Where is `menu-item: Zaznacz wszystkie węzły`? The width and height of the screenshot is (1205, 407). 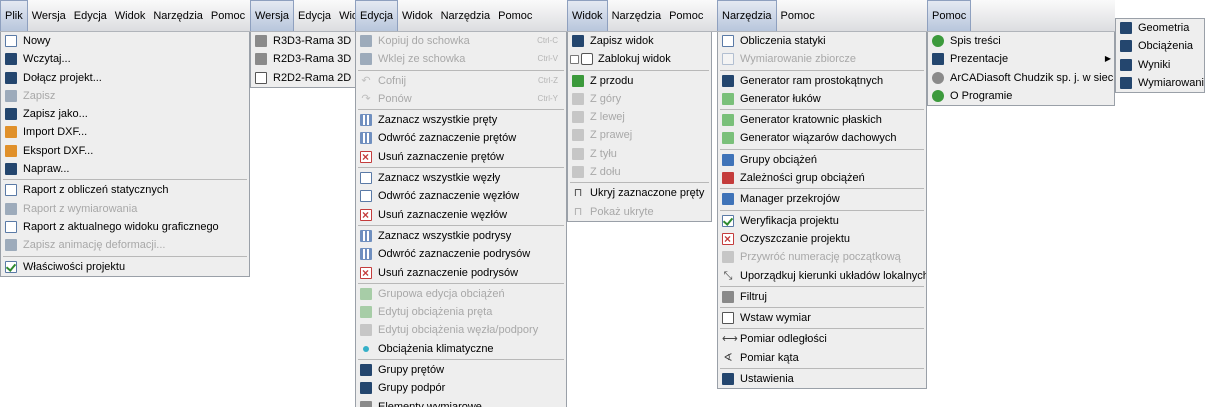
menu-item: Zaznacz wszystkie węzły is located at coordinates (461, 178).